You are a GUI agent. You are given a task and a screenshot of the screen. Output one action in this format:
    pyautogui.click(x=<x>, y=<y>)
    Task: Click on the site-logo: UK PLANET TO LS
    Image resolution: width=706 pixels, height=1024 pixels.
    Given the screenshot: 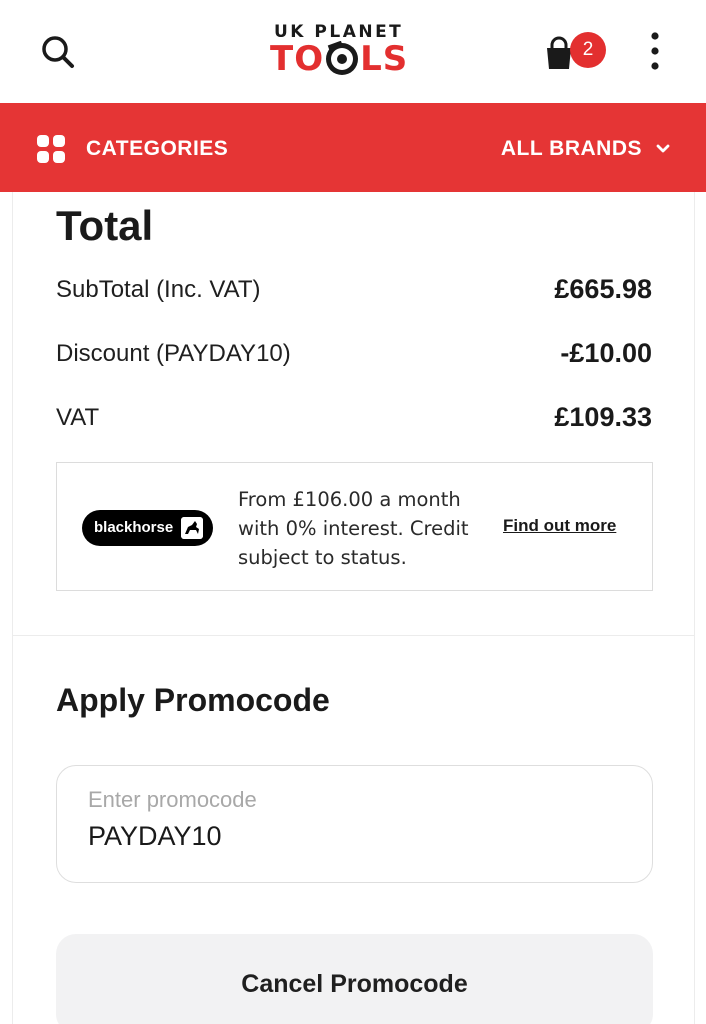 What is the action you would take?
    pyautogui.click(x=355, y=51)
    